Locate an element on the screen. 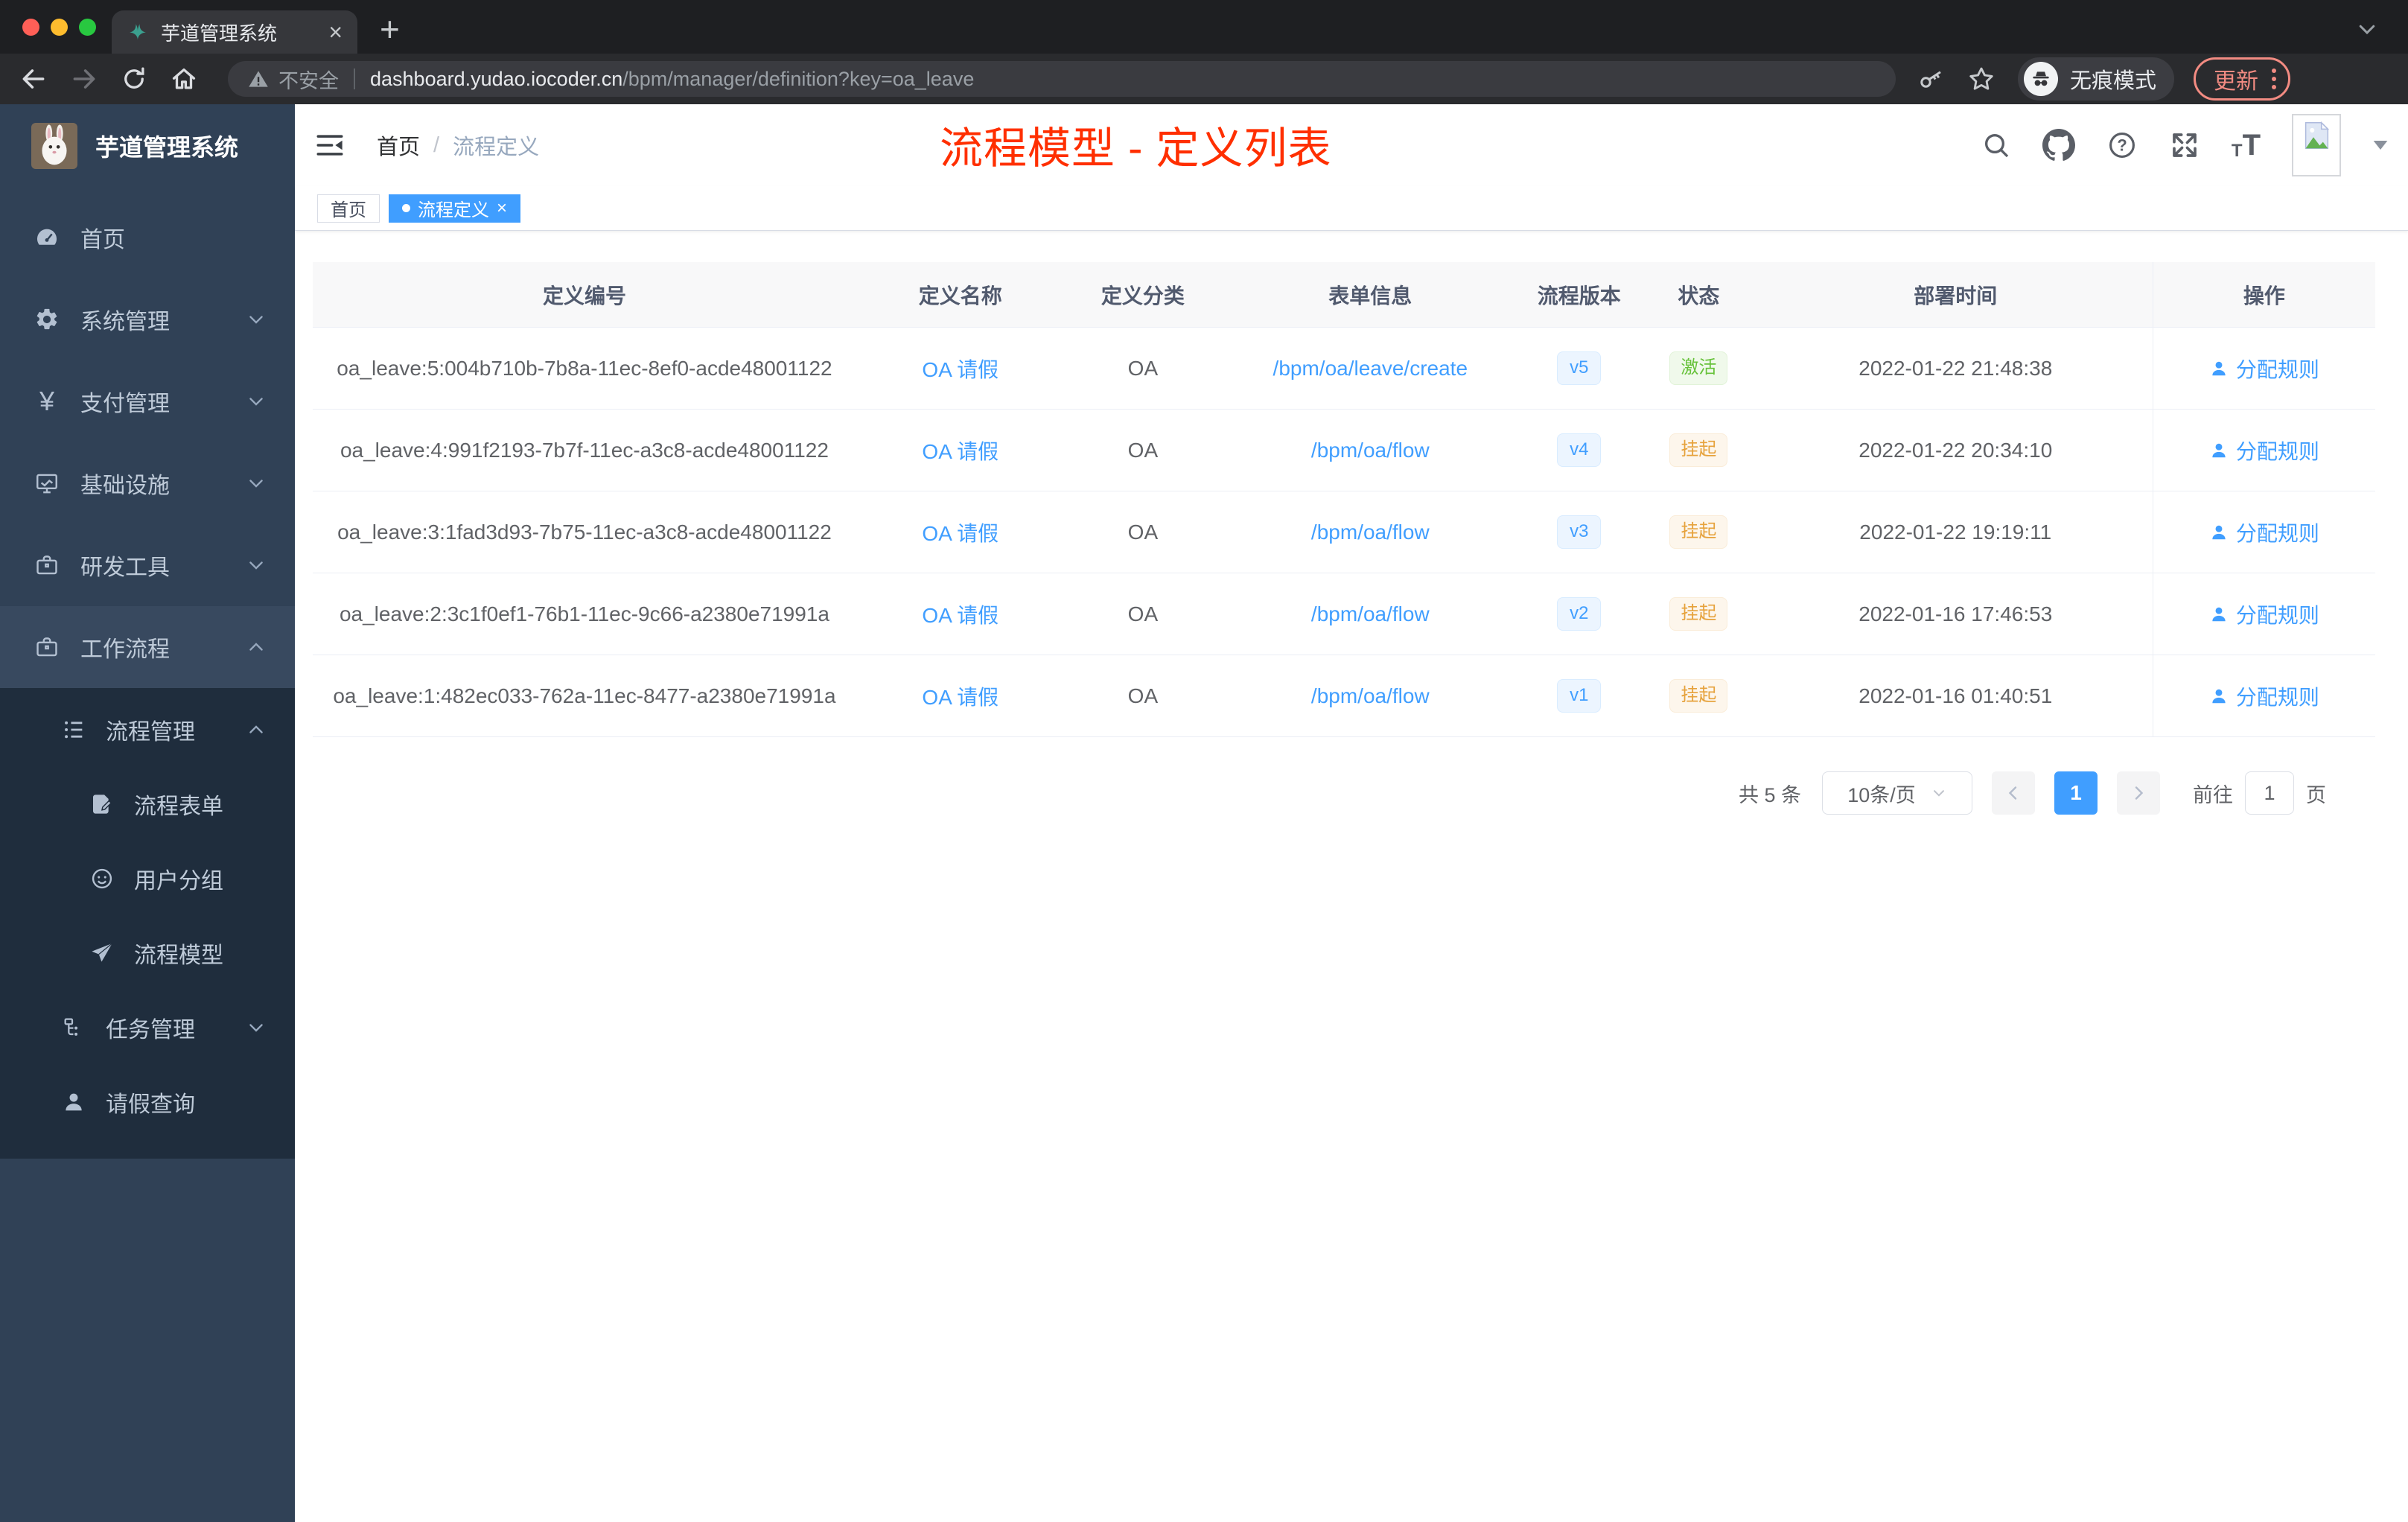 The width and height of the screenshot is (2408, 1522). sidebar-item-user-group: 用户分组 is located at coordinates (147, 878).